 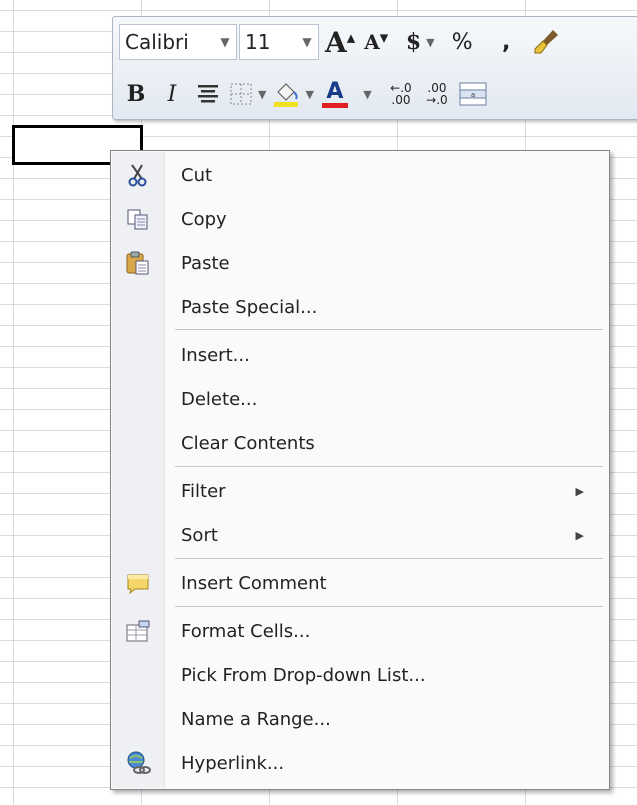 I want to click on format-cells-icon, so click(x=138, y=631).